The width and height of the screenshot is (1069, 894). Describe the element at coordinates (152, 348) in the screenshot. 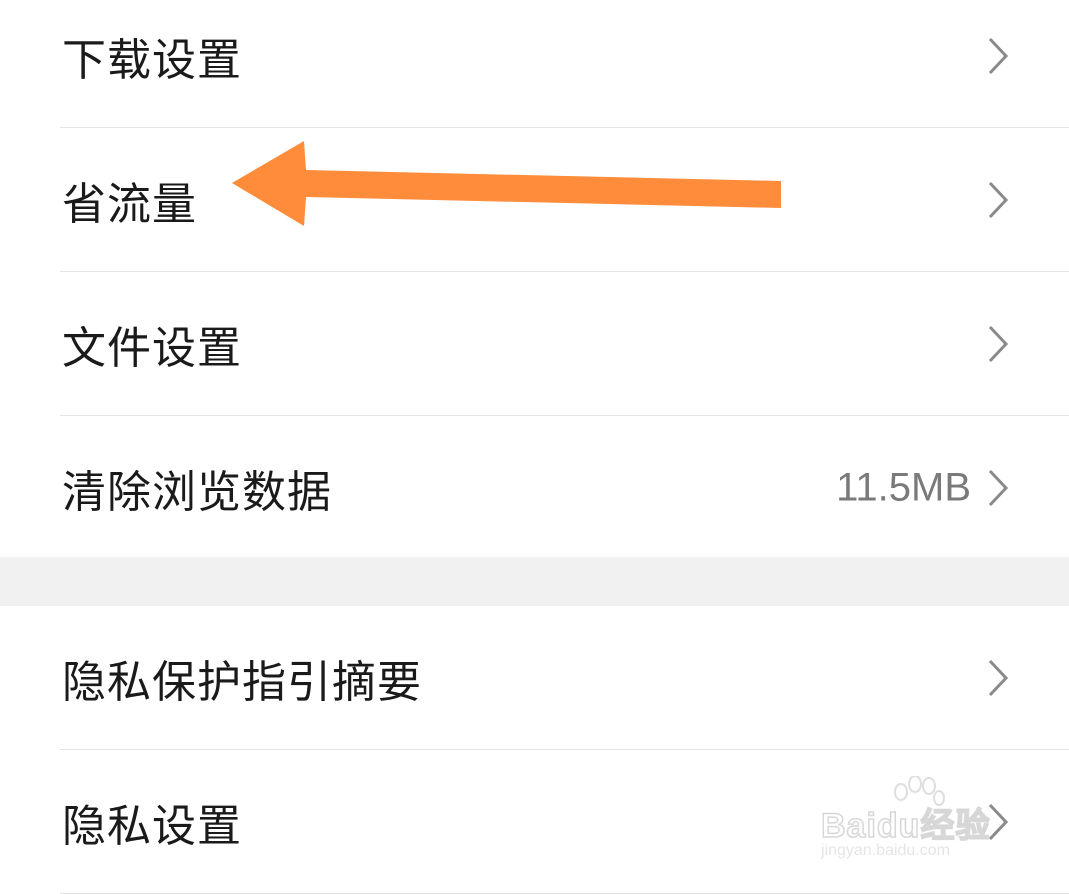

I see `row-label: 文件设置` at that location.